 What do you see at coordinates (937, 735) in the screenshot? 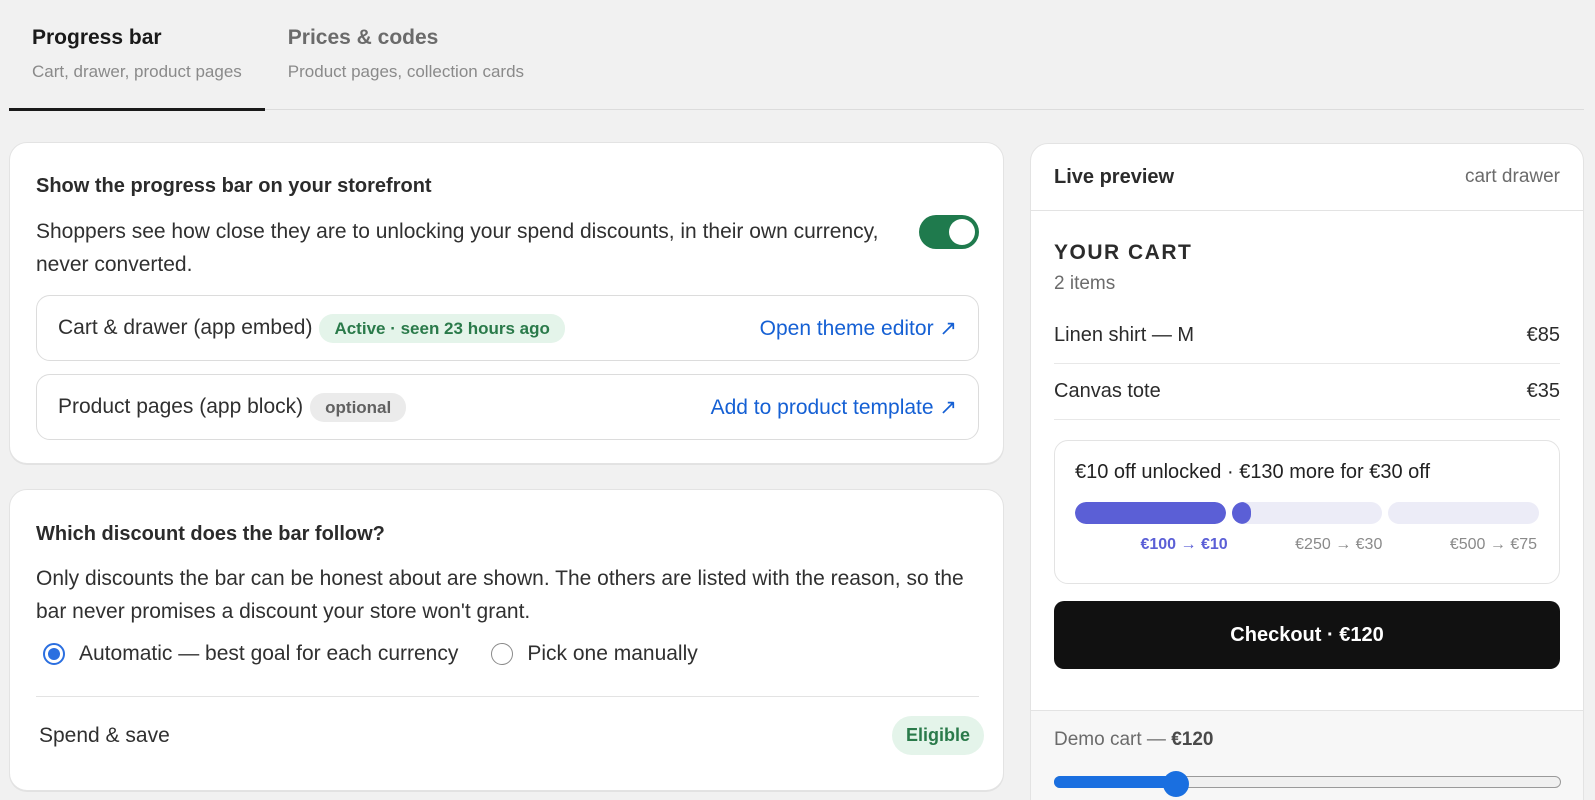
I see `eligible-badge: Eligible` at bounding box center [937, 735].